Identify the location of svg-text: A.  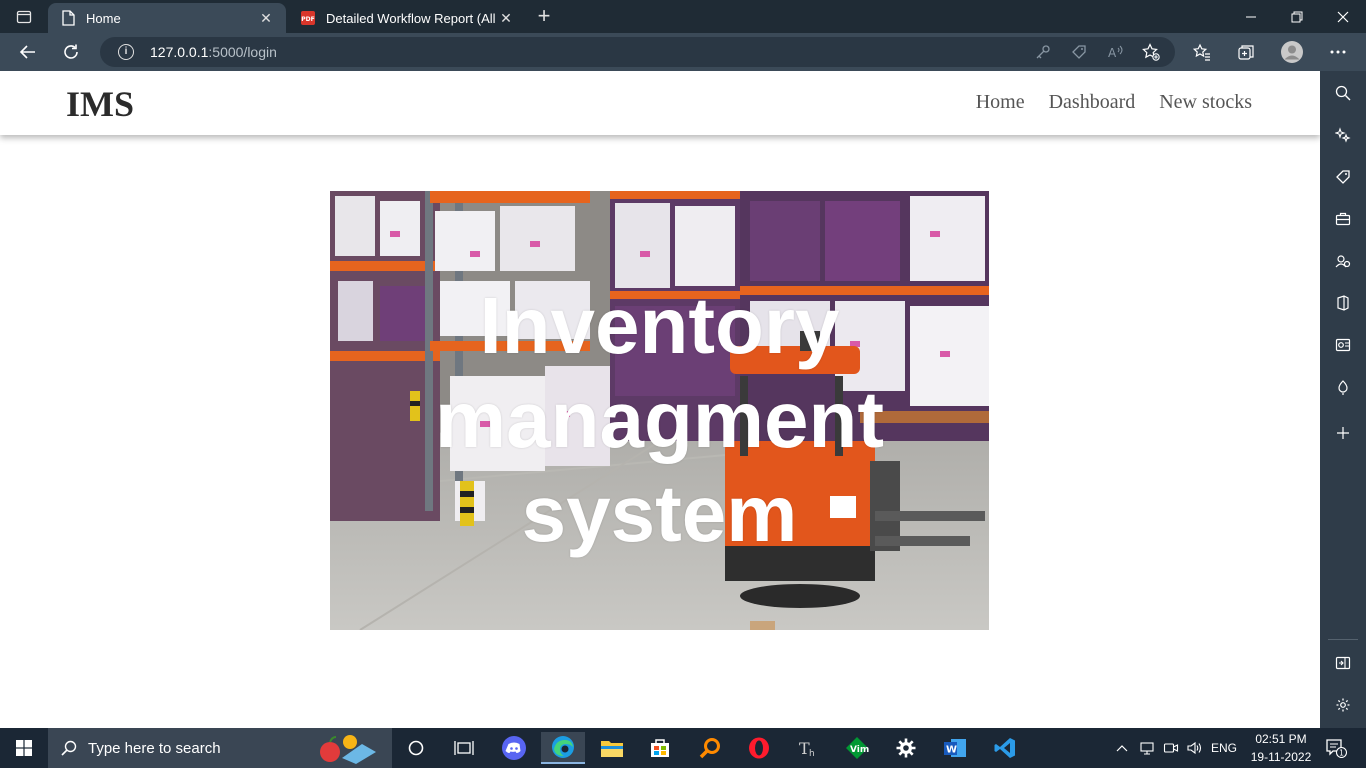
(1112, 53).